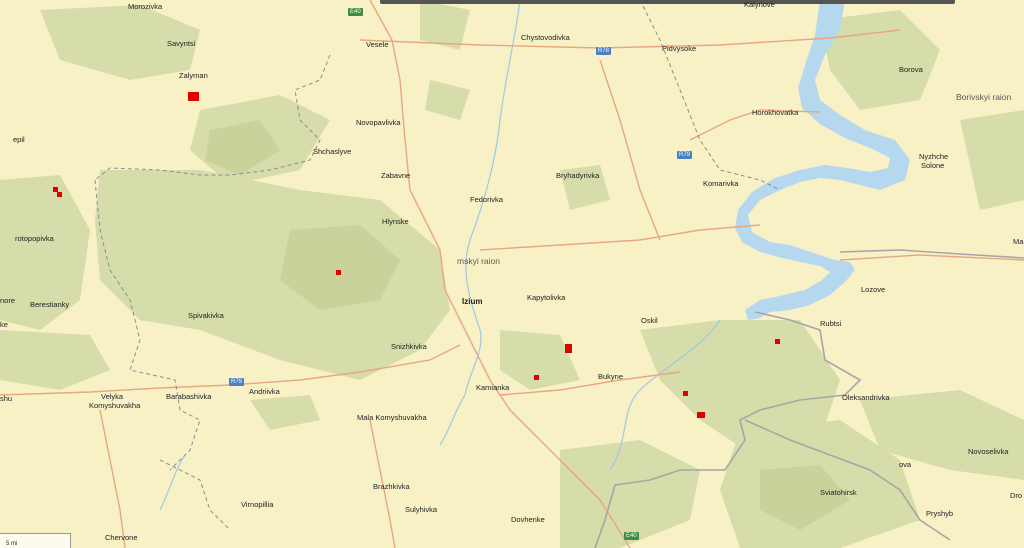  Describe the element at coordinates (667, 2) in the screenshot. I see `map-top-bar` at that location.